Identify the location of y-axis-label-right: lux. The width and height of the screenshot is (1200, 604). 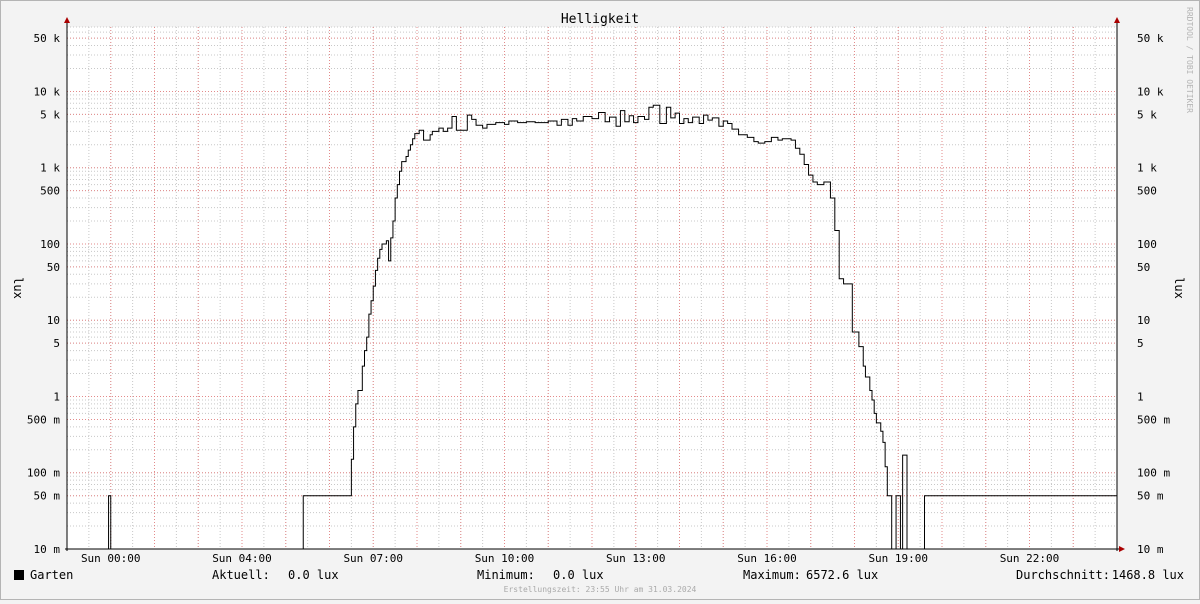
(1179, 288).